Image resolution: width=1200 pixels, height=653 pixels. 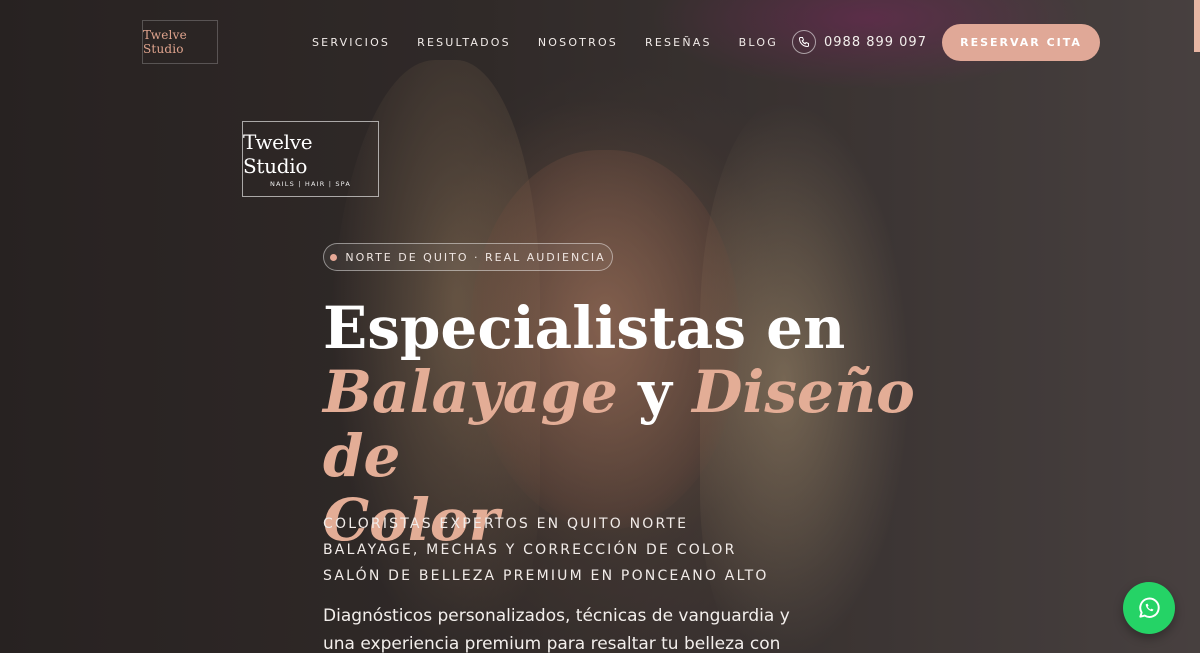 I want to click on location-badge: NORTE DE QUITO · REAL AUDIENCIA, so click(x=468, y=257).